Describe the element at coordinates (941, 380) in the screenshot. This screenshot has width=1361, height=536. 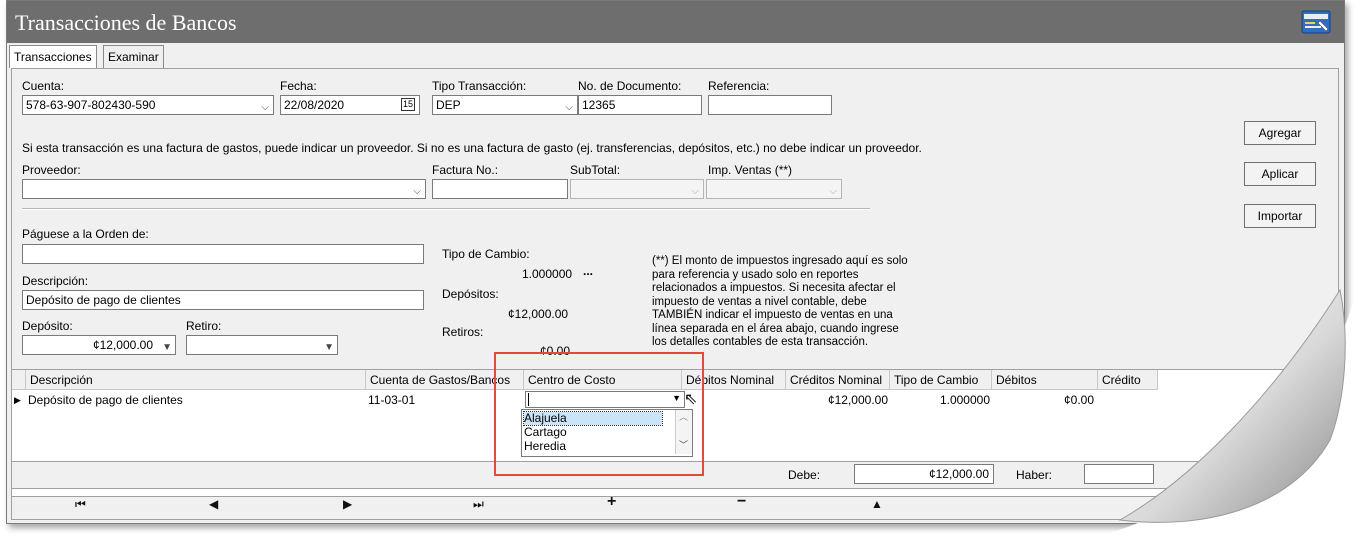
I see `column-header-tipo-cambio: Tipo de Cambio` at that location.